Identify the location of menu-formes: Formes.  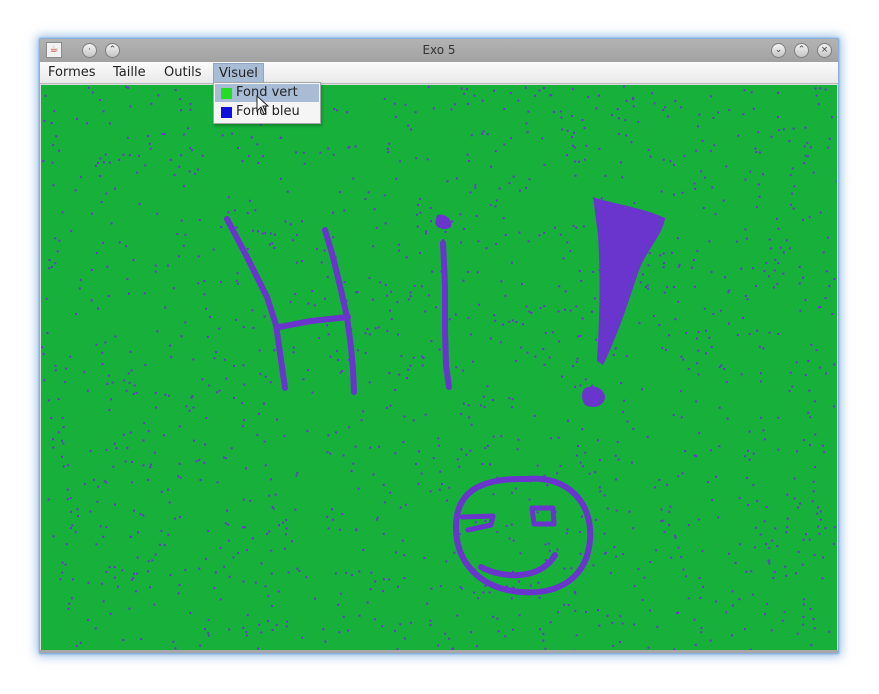
(72, 73).